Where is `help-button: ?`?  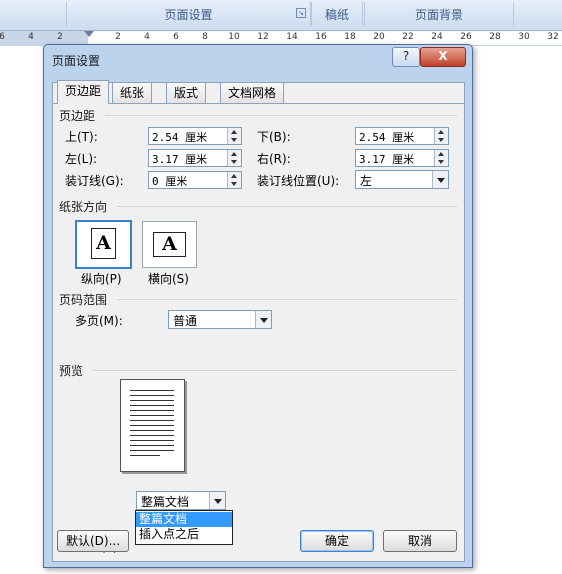 help-button: ? is located at coordinates (406, 57).